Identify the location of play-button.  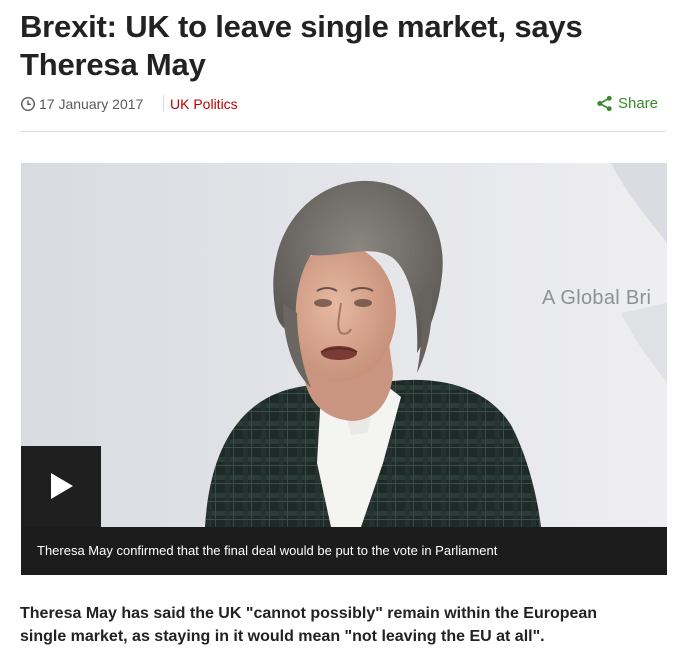
(61, 486).